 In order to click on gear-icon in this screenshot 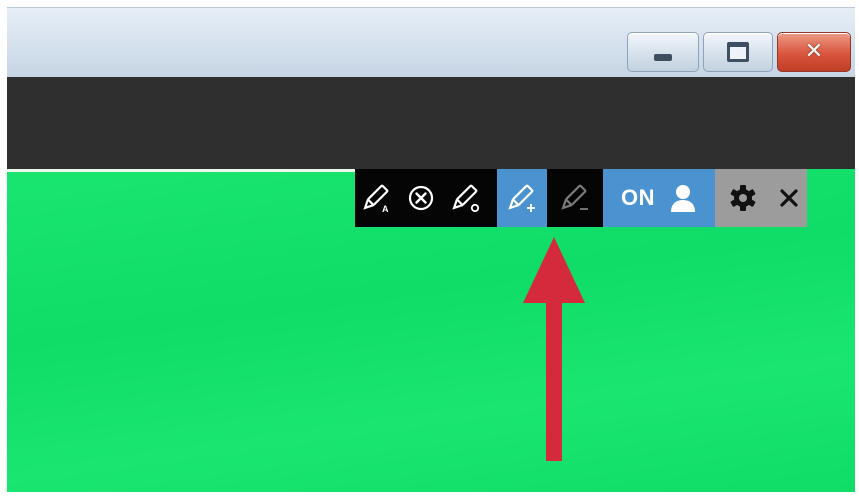, I will do `click(743, 198)`.